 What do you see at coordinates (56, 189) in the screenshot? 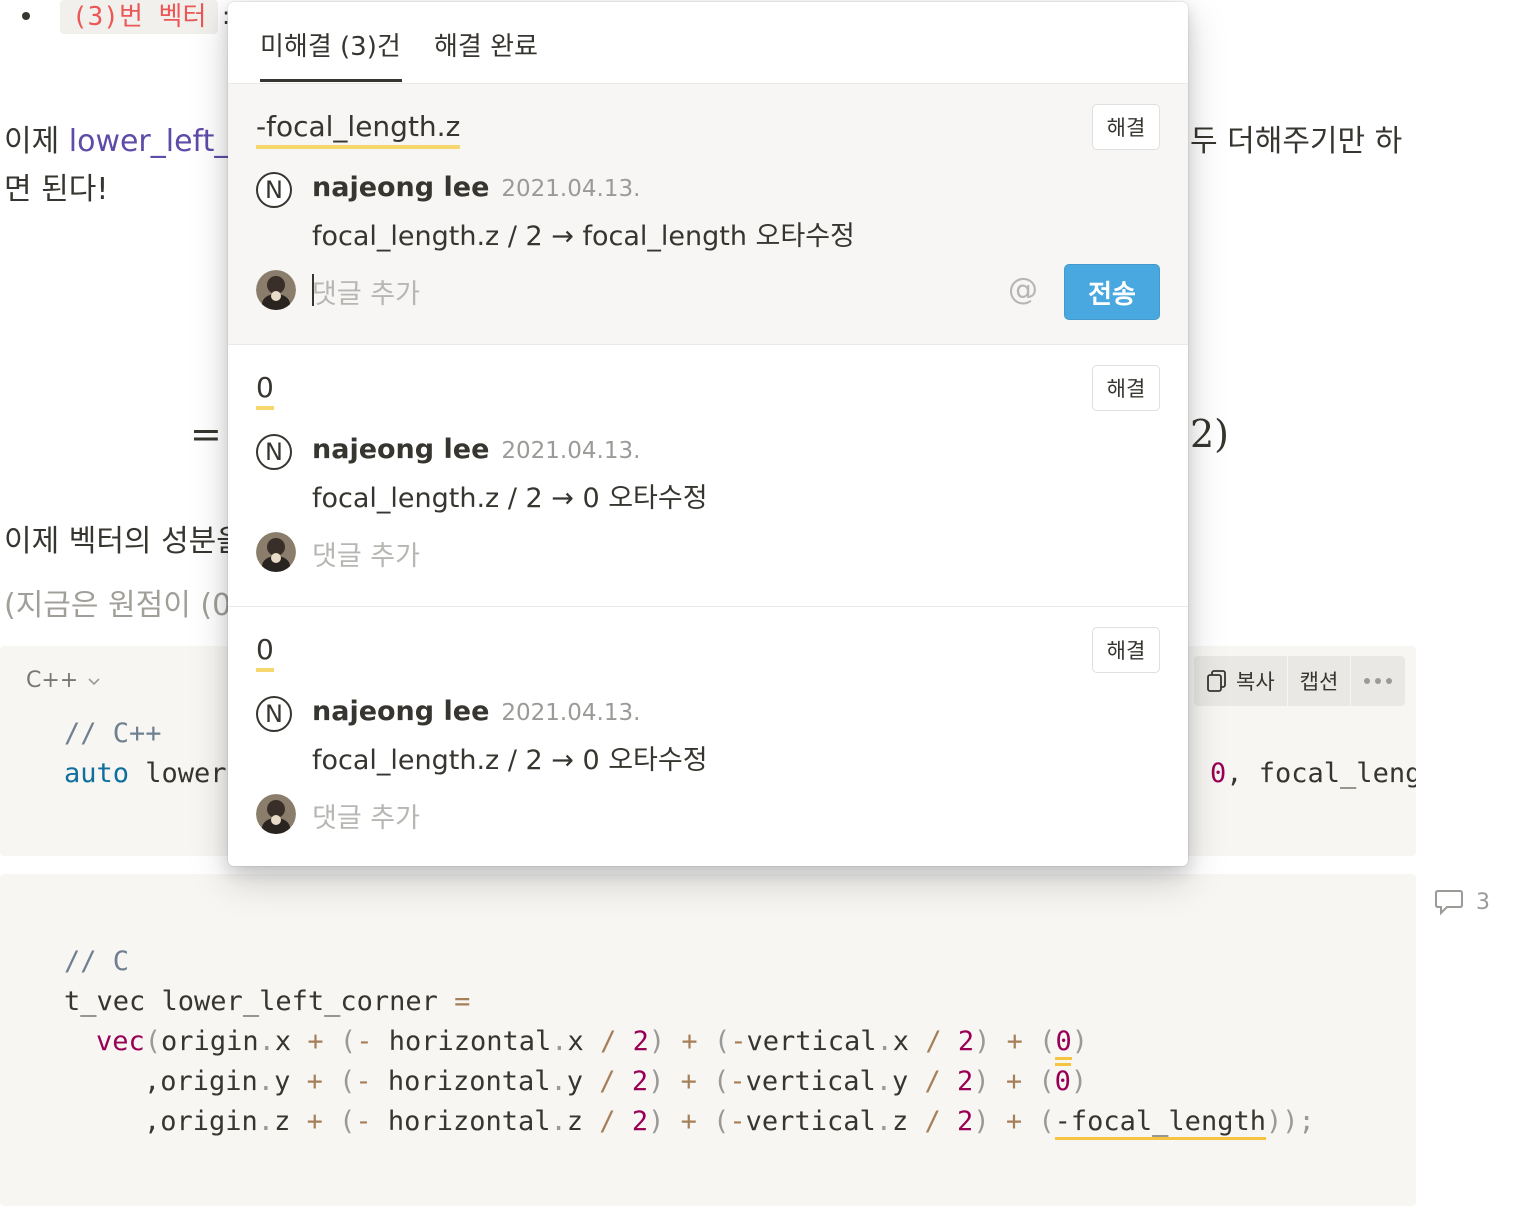
I see `paragraph-line-2: 면 된다!` at bounding box center [56, 189].